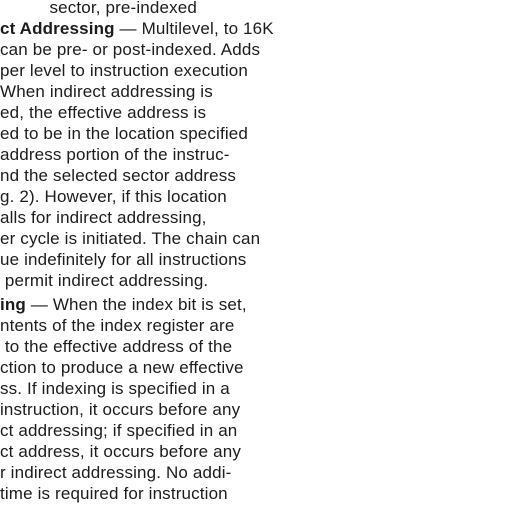 The width and height of the screenshot is (512, 512). Describe the element at coordinates (115, 154) in the screenshot. I see `indirect-addressing-line-7: address portion of the instruc-` at that location.